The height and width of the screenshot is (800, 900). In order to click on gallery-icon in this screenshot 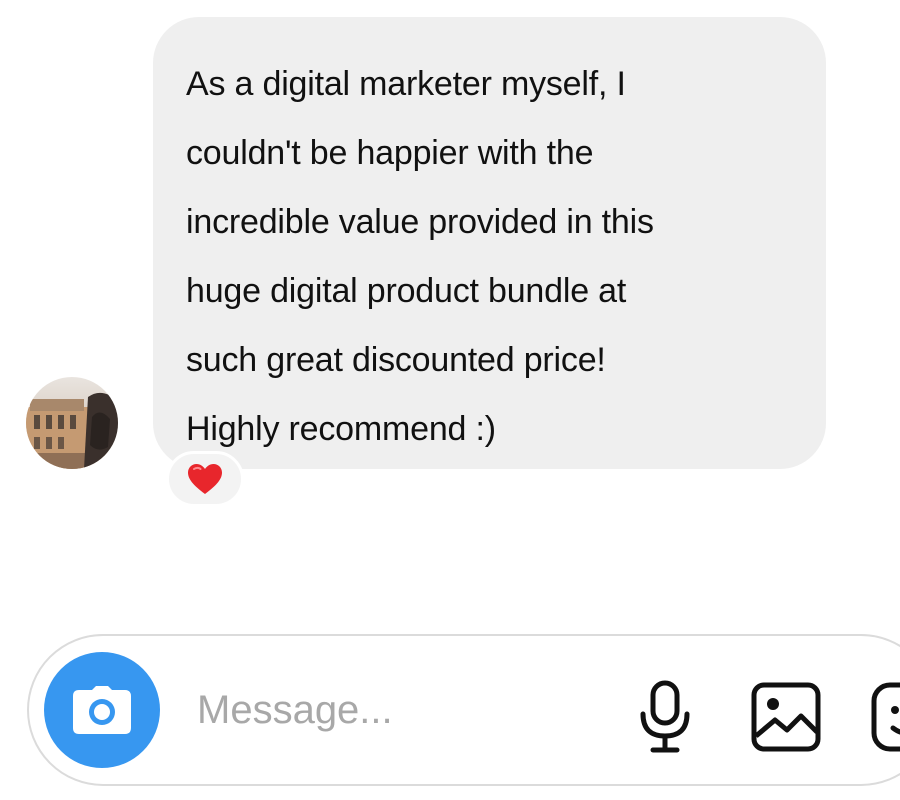, I will do `click(786, 717)`.